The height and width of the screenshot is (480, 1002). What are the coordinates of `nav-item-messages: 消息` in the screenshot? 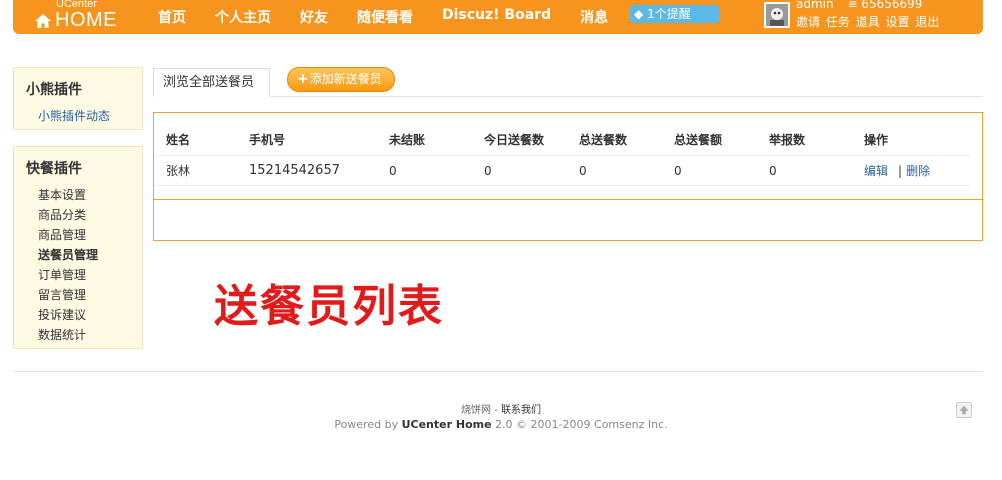 It's located at (594, 17).